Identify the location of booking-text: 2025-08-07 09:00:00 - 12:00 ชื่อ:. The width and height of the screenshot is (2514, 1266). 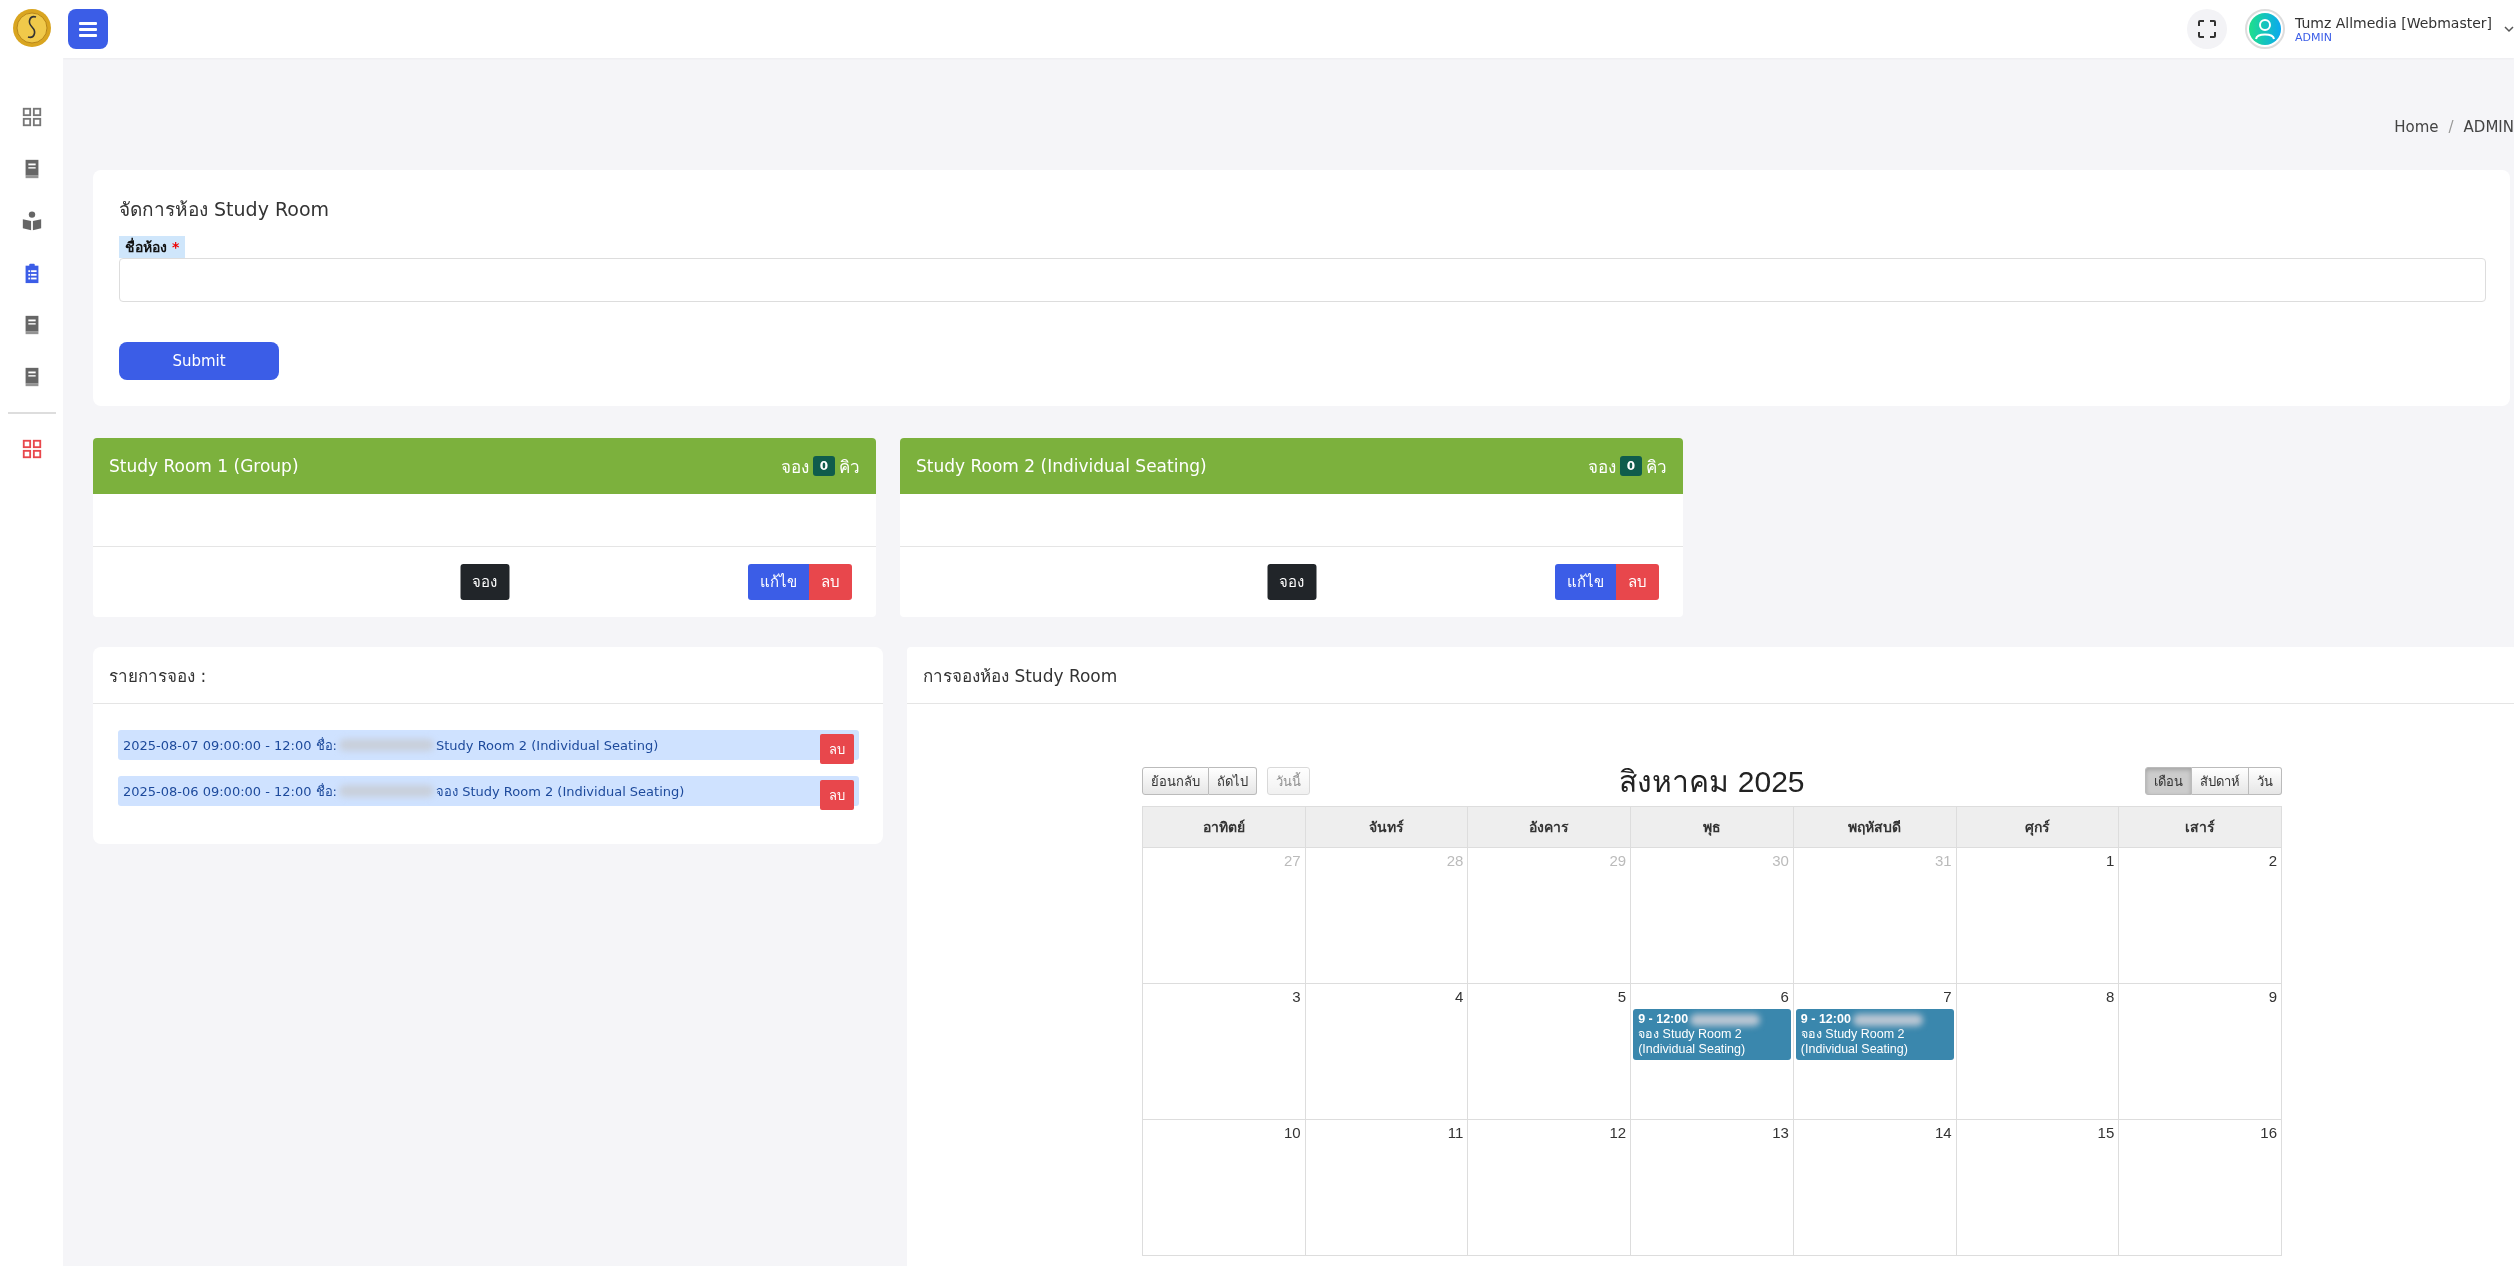
(230, 745).